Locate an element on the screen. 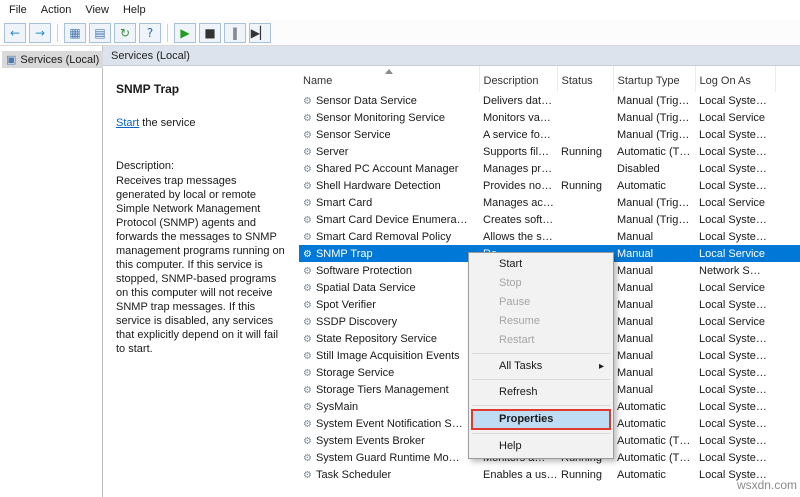  start-service-link: Start is located at coordinates (127, 123).